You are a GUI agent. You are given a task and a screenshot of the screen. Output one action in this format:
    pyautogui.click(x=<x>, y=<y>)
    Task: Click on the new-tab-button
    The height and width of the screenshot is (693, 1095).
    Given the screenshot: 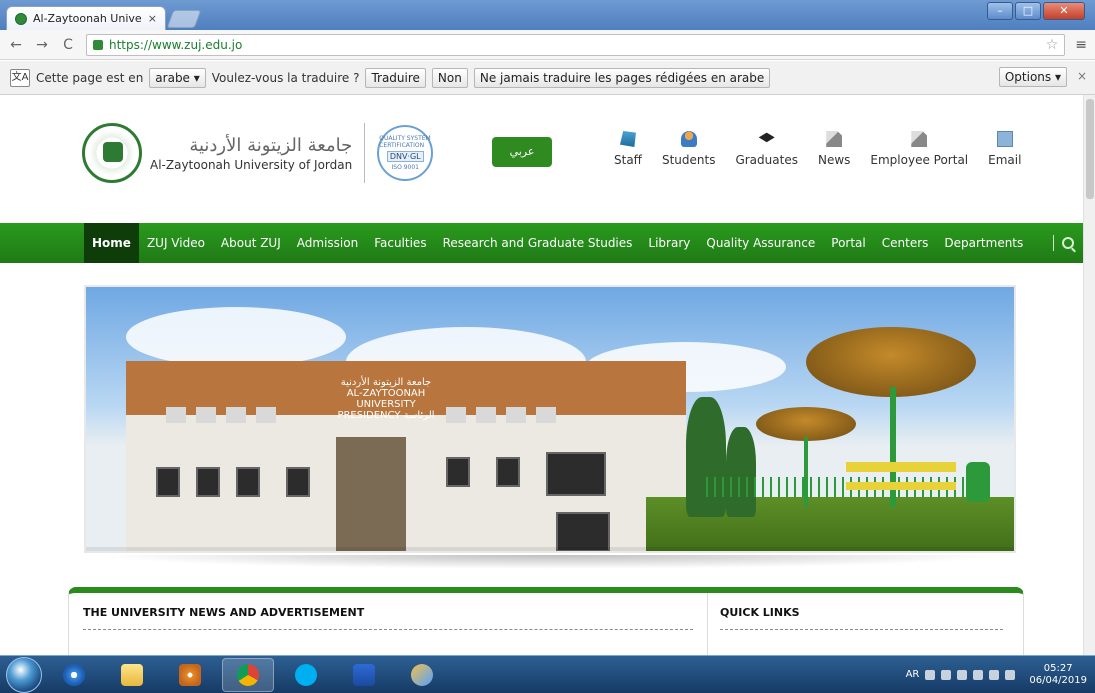 What is the action you would take?
    pyautogui.click(x=184, y=19)
    